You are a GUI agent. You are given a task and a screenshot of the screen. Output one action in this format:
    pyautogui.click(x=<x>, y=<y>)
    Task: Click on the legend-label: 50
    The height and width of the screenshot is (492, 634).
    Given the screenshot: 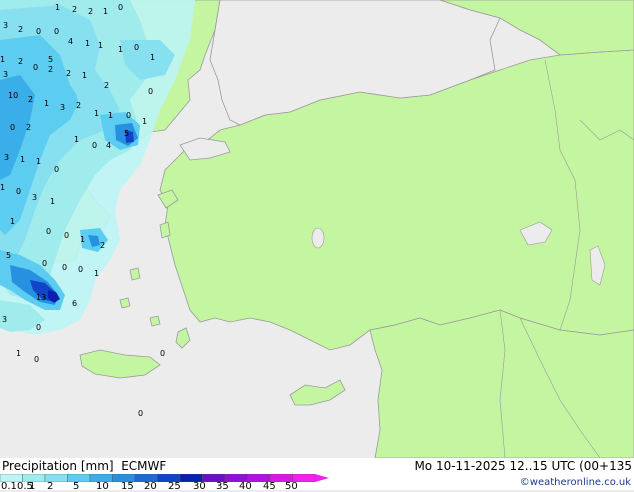 What is the action you would take?
    pyautogui.click(x=291, y=486)
    